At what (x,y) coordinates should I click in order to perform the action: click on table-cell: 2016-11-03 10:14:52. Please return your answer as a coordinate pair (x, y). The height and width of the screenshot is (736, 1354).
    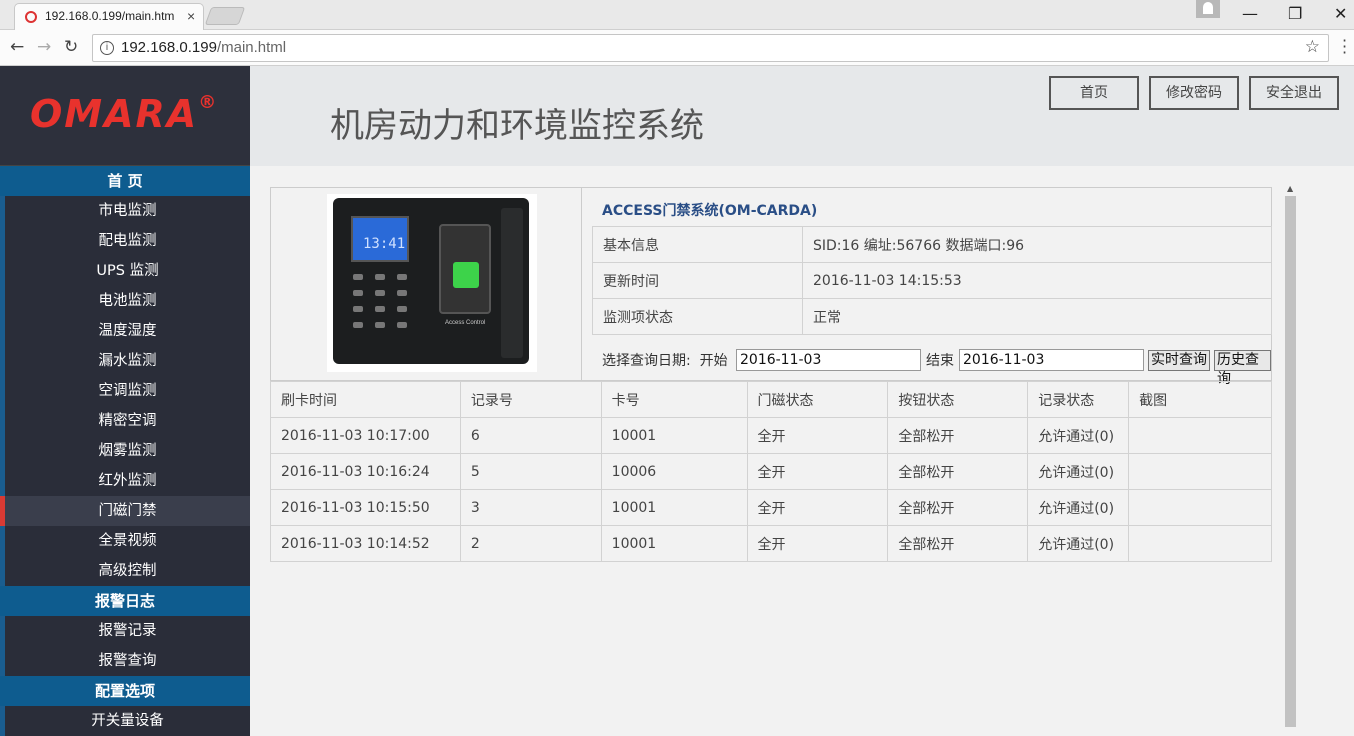
    Looking at the image, I should click on (365, 543).